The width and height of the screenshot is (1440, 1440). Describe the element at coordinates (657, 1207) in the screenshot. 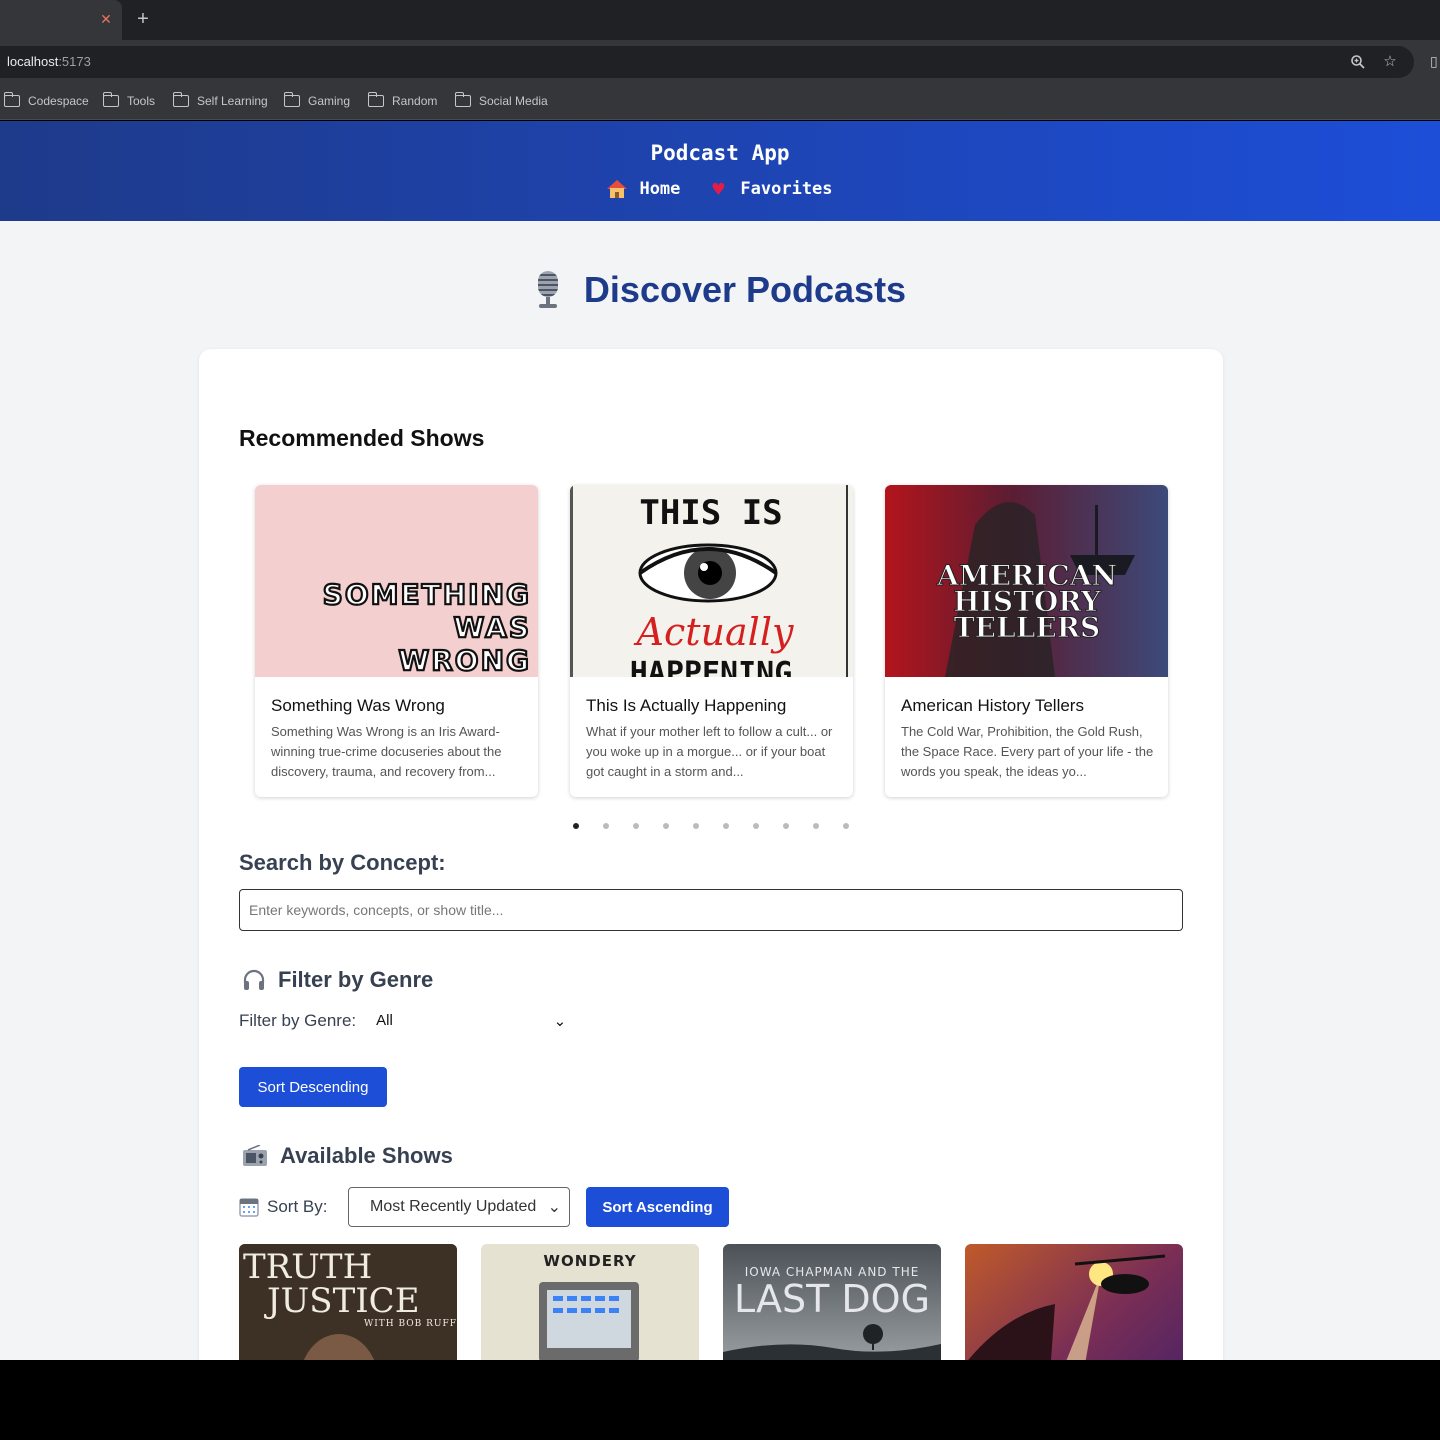

I see `sort-ascending-button: Sort Ascending` at that location.